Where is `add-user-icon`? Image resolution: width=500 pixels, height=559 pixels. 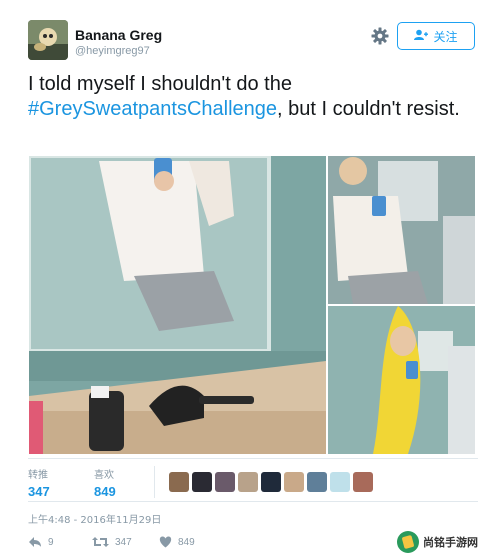
add-user-icon is located at coordinates (421, 36).